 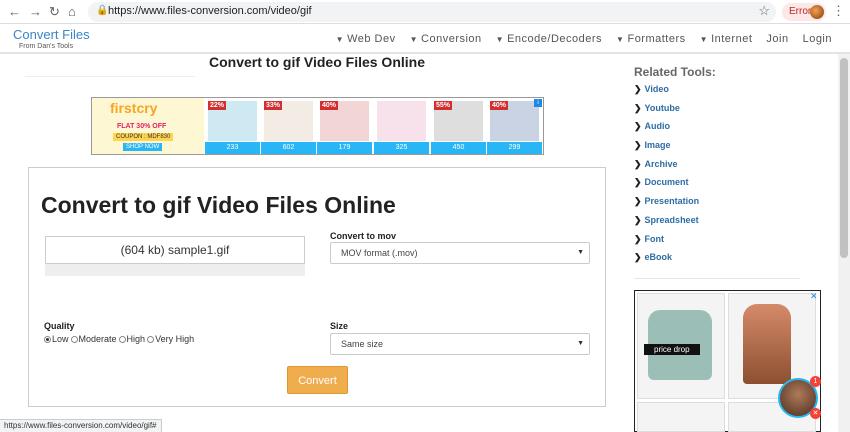 What do you see at coordinates (131, 339) in the screenshot?
I see `quality-high-radio: High` at bounding box center [131, 339].